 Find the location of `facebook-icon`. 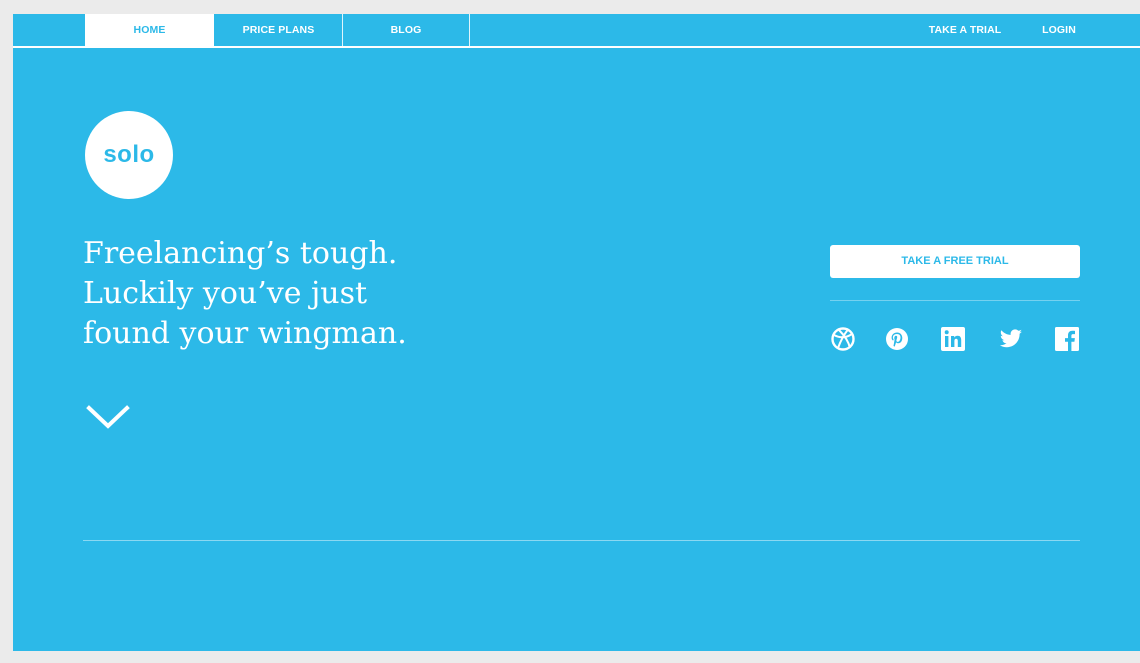

facebook-icon is located at coordinates (1067, 339).